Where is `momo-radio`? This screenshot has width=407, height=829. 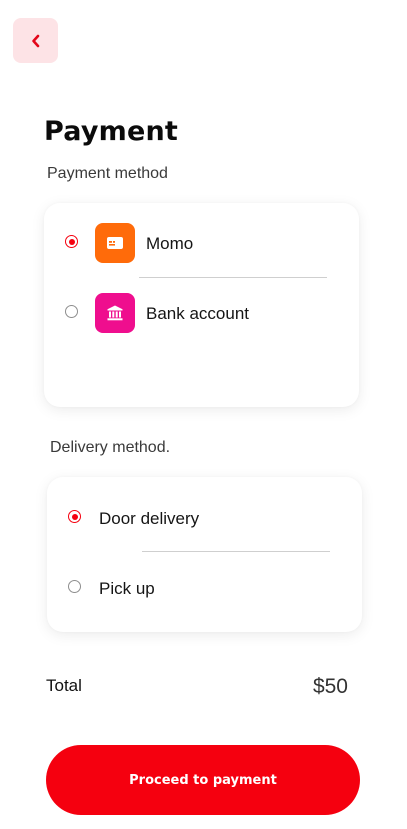
momo-radio is located at coordinates (71, 241).